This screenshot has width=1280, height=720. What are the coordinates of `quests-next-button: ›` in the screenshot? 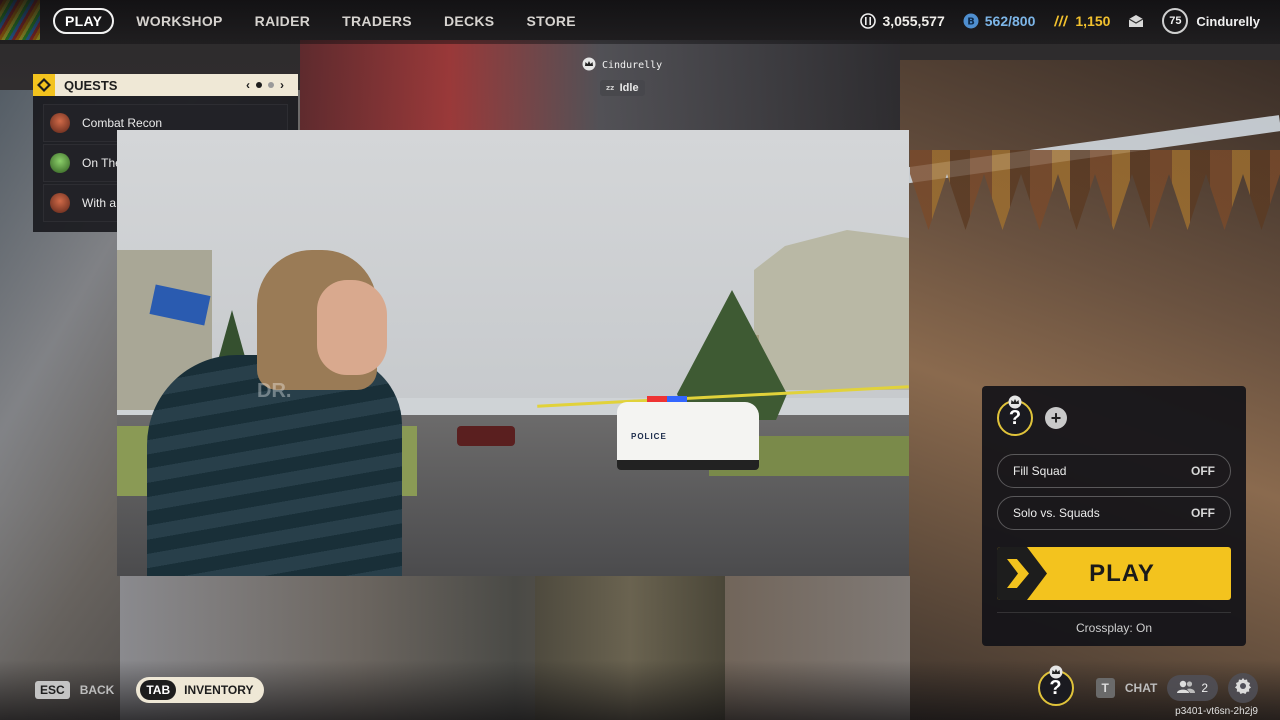 It's located at (282, 85).